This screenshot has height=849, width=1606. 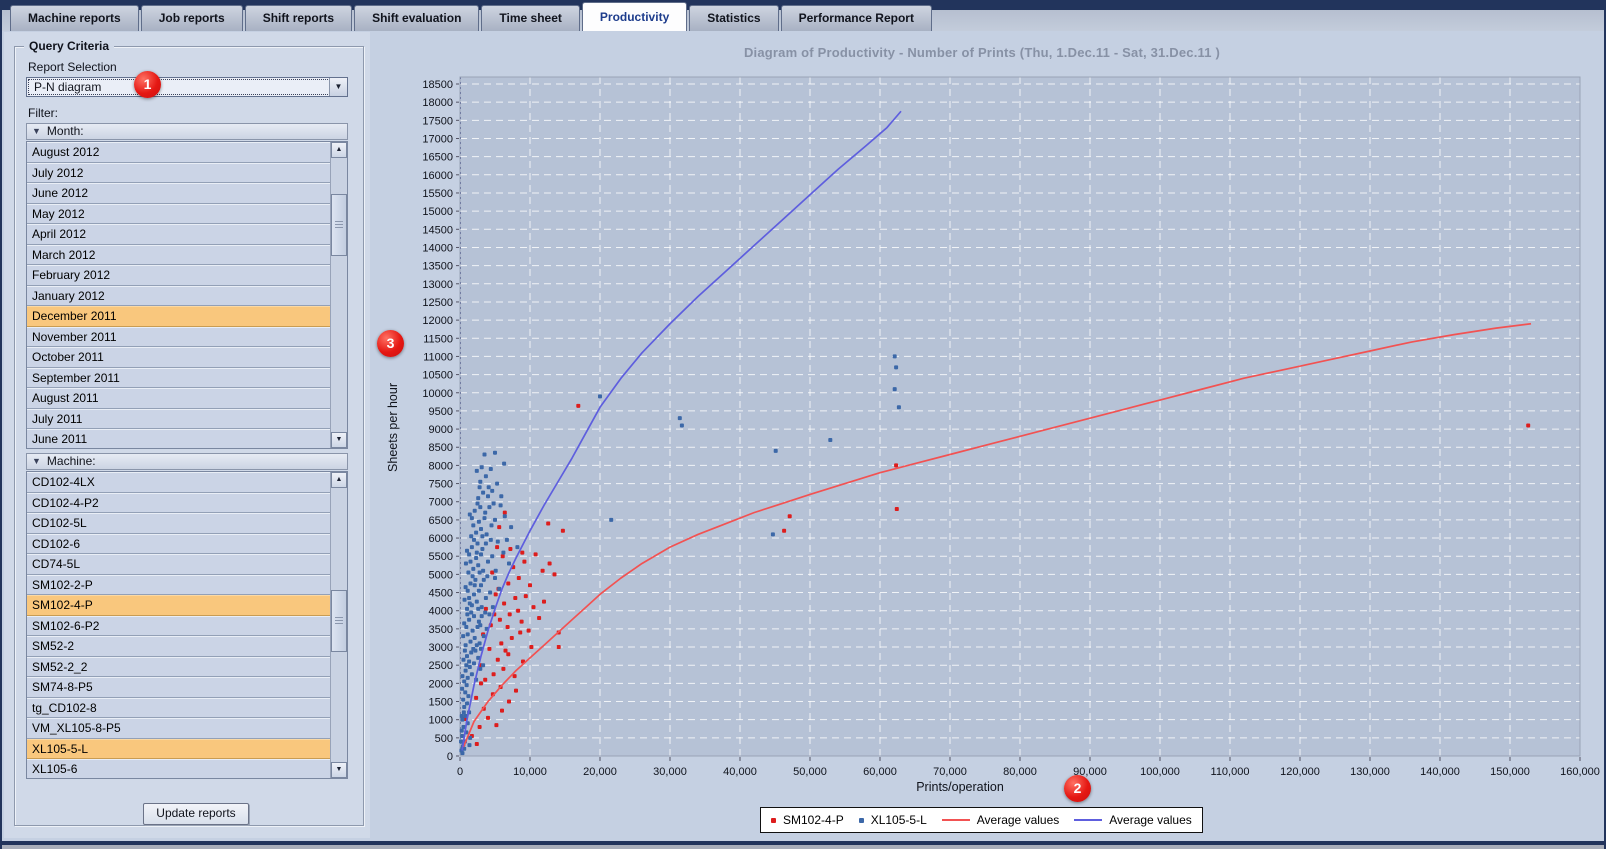 I want to click on svg-text: 5500, so click(x=441, y=557).